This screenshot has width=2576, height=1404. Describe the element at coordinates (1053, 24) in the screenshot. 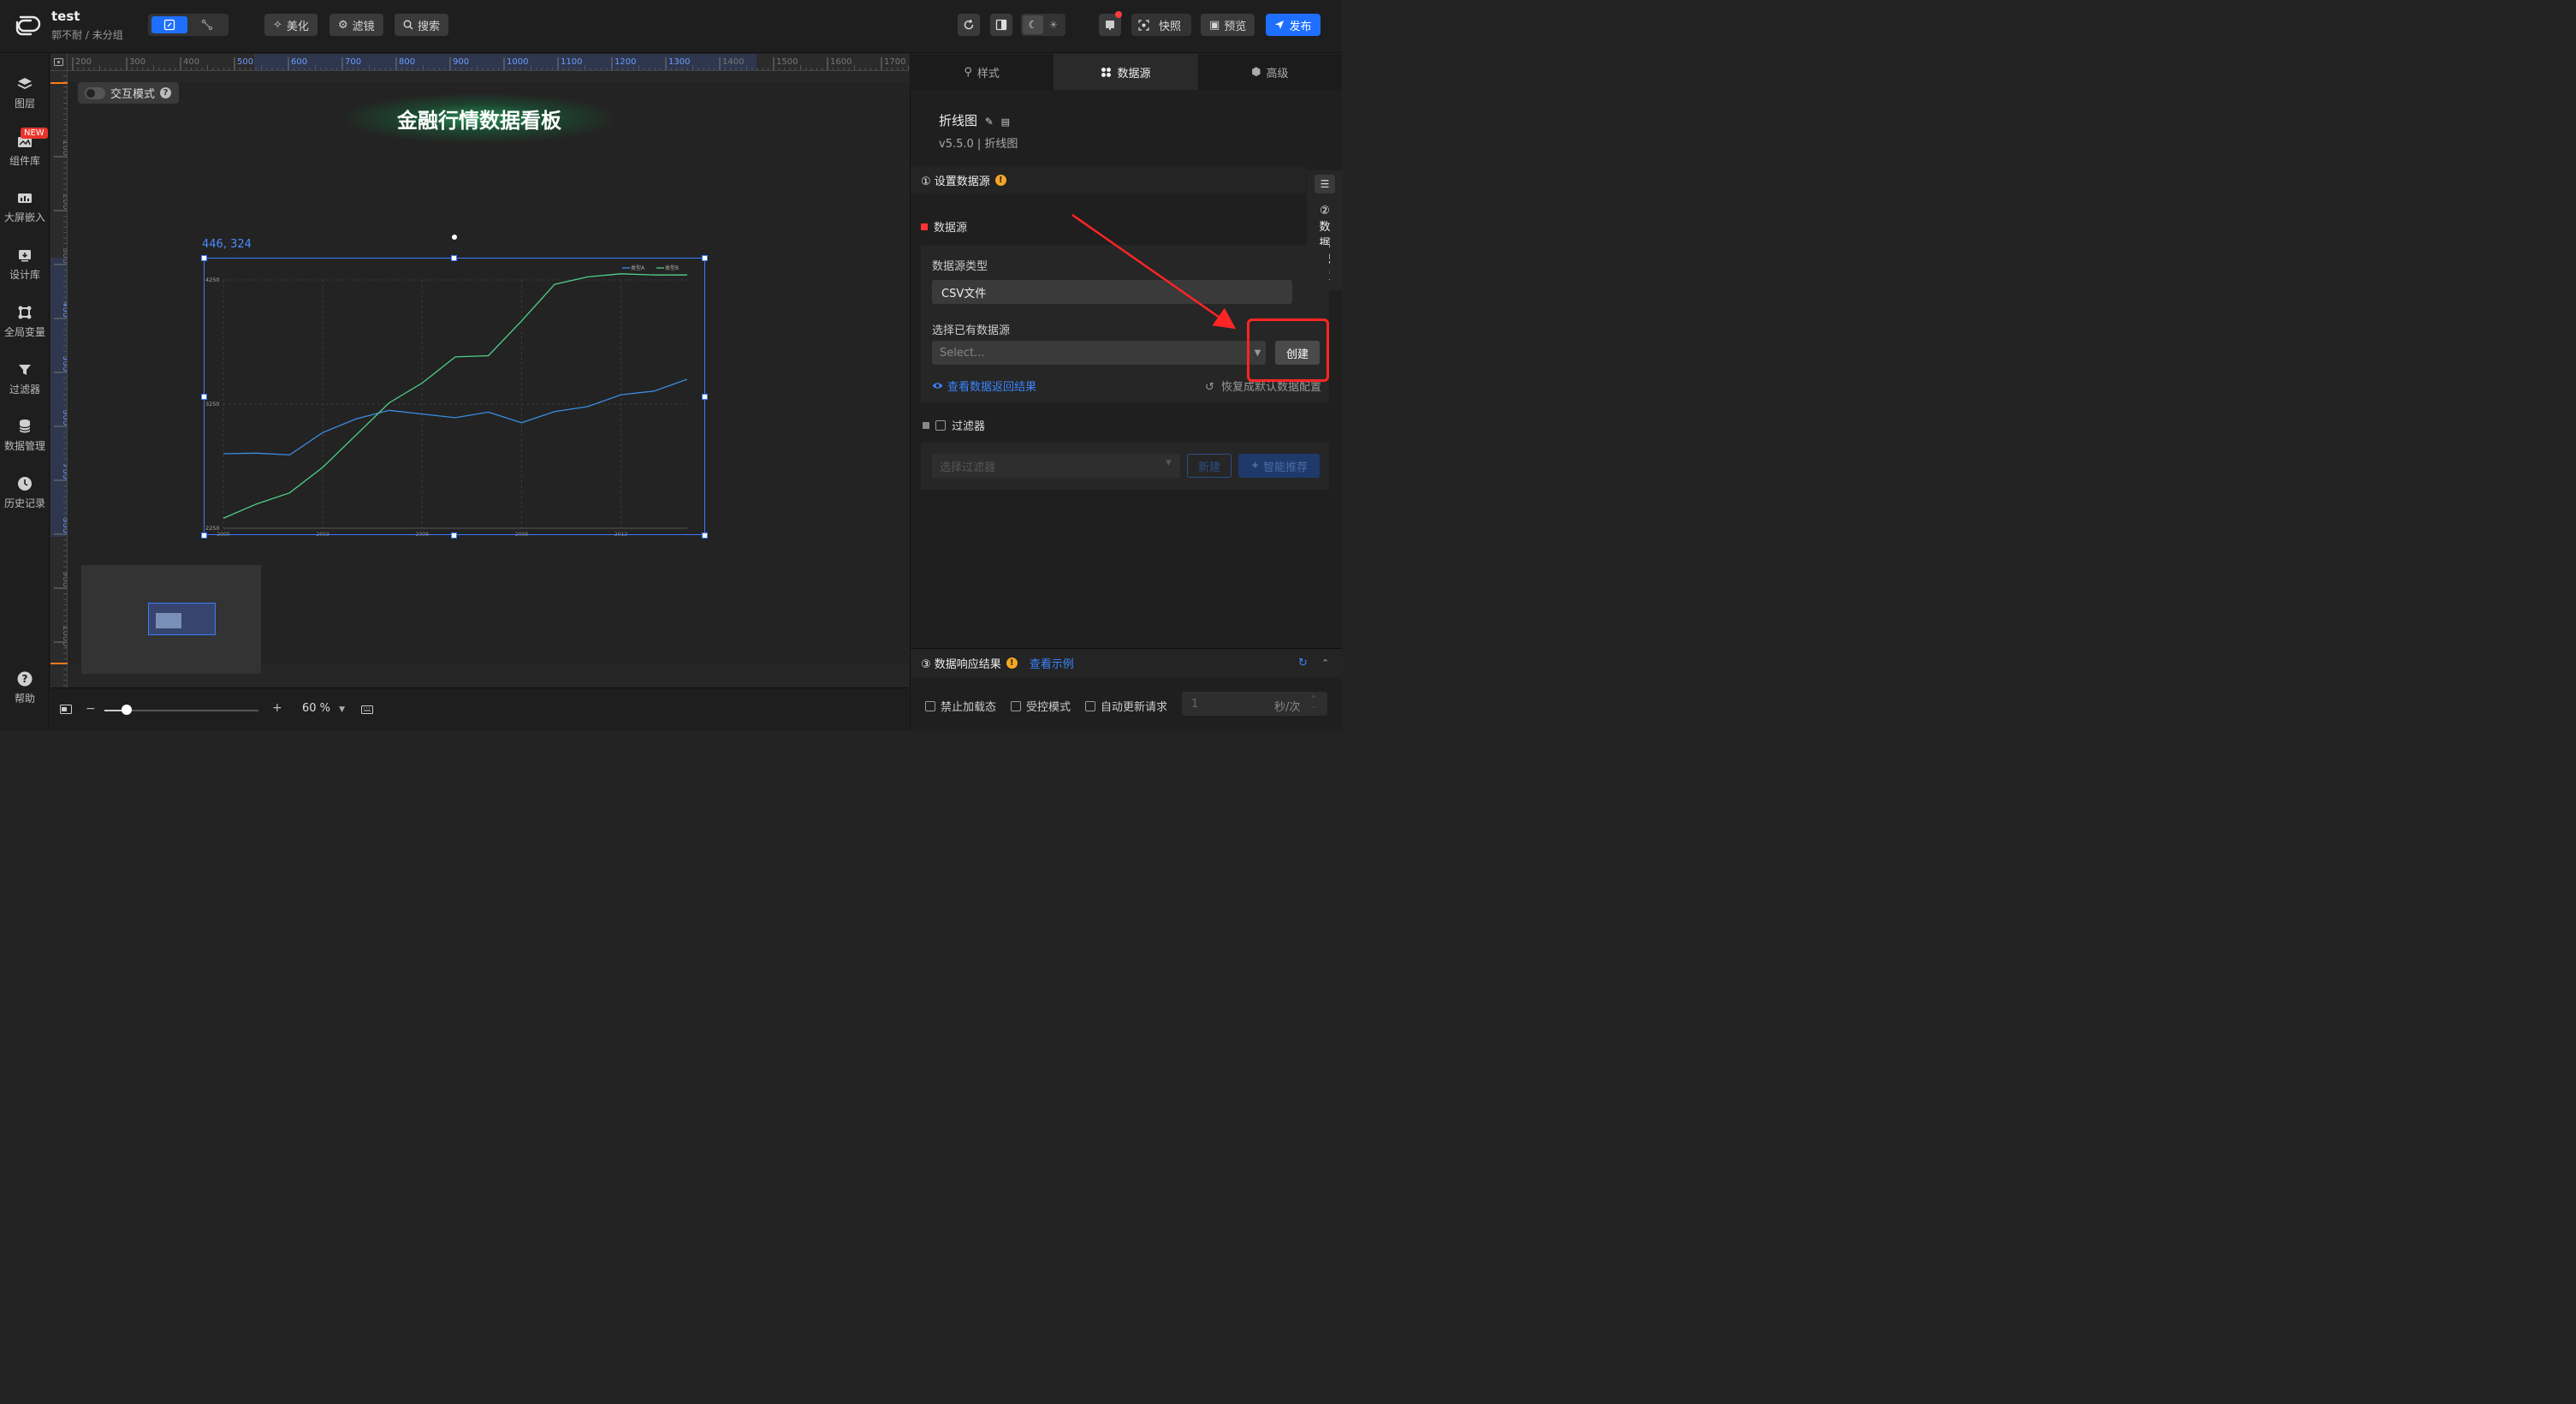

I see `light-theme-button: ☀` at that location.